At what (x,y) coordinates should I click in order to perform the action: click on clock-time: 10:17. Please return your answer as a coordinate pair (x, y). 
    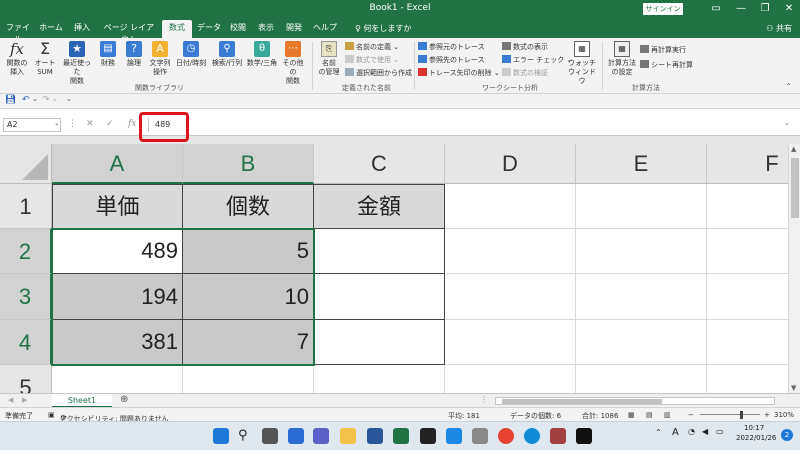
    Looking at the image, I should click on (754, 428).